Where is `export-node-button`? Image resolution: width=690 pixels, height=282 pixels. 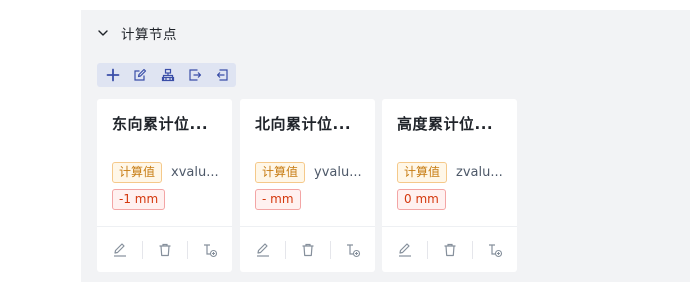
export-node-button is located at coordinates (194, 75).